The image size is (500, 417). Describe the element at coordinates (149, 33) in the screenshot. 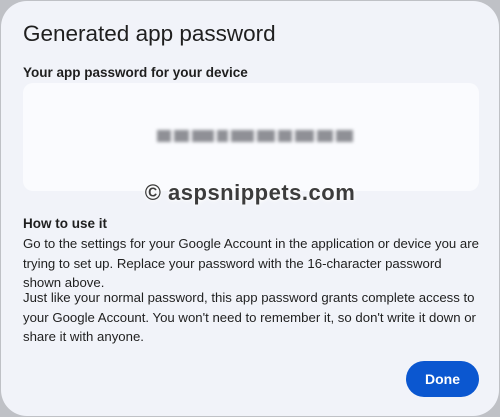

I see `dialog-title: Generated app password` at that location.